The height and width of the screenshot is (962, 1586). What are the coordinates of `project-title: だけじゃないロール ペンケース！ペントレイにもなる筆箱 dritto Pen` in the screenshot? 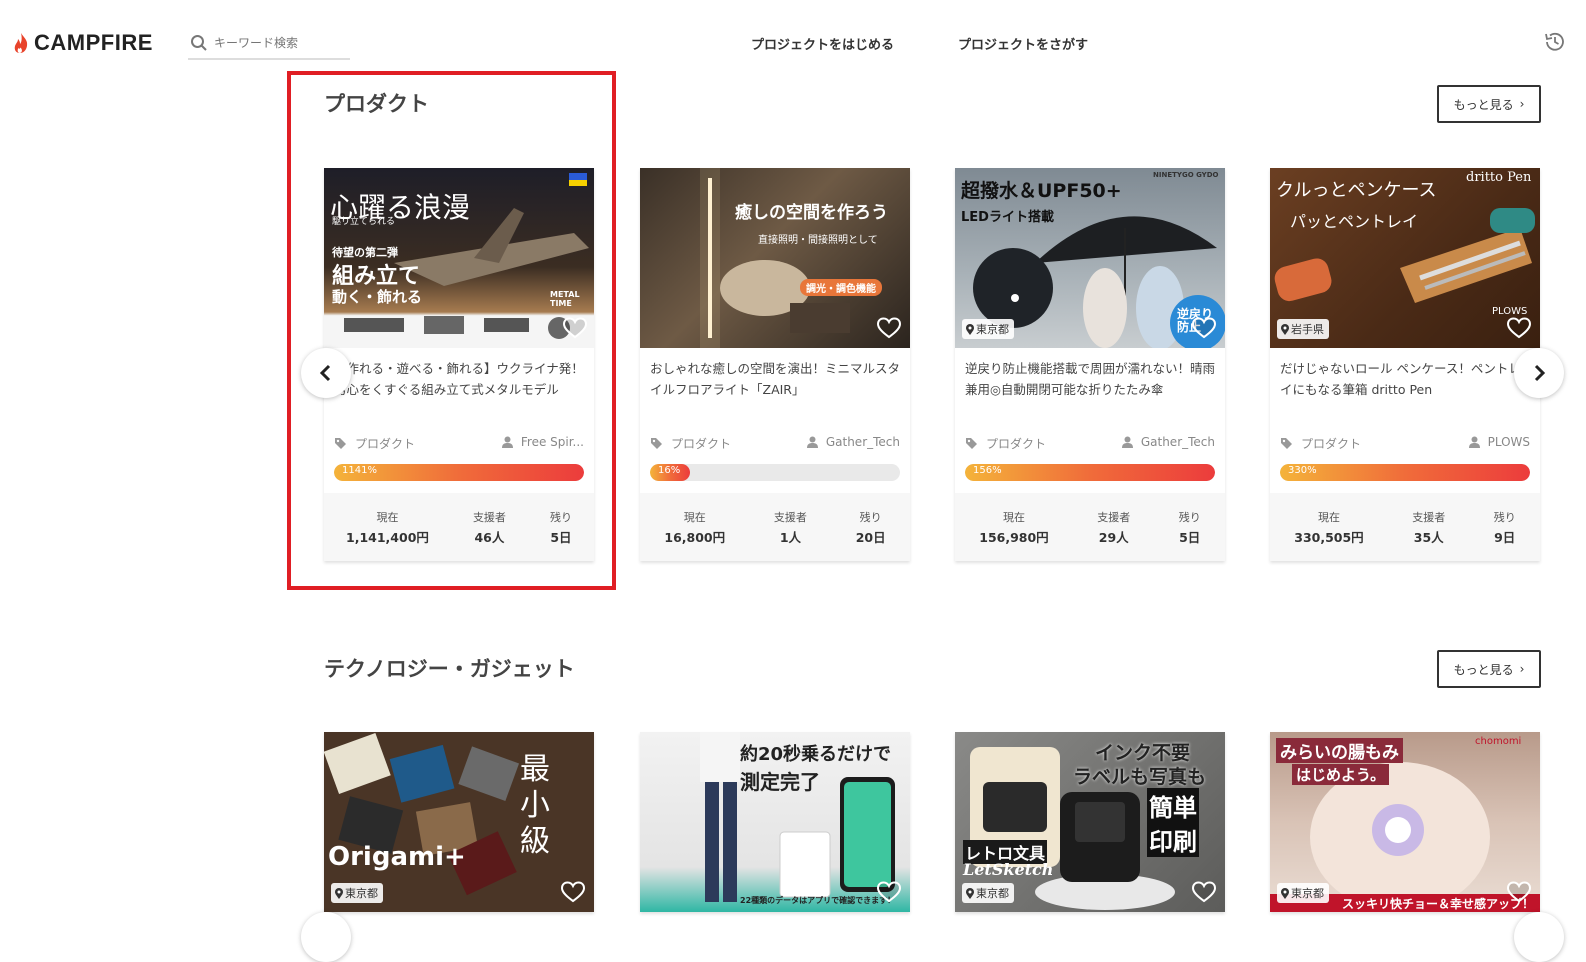 It's located at (1405, 379).